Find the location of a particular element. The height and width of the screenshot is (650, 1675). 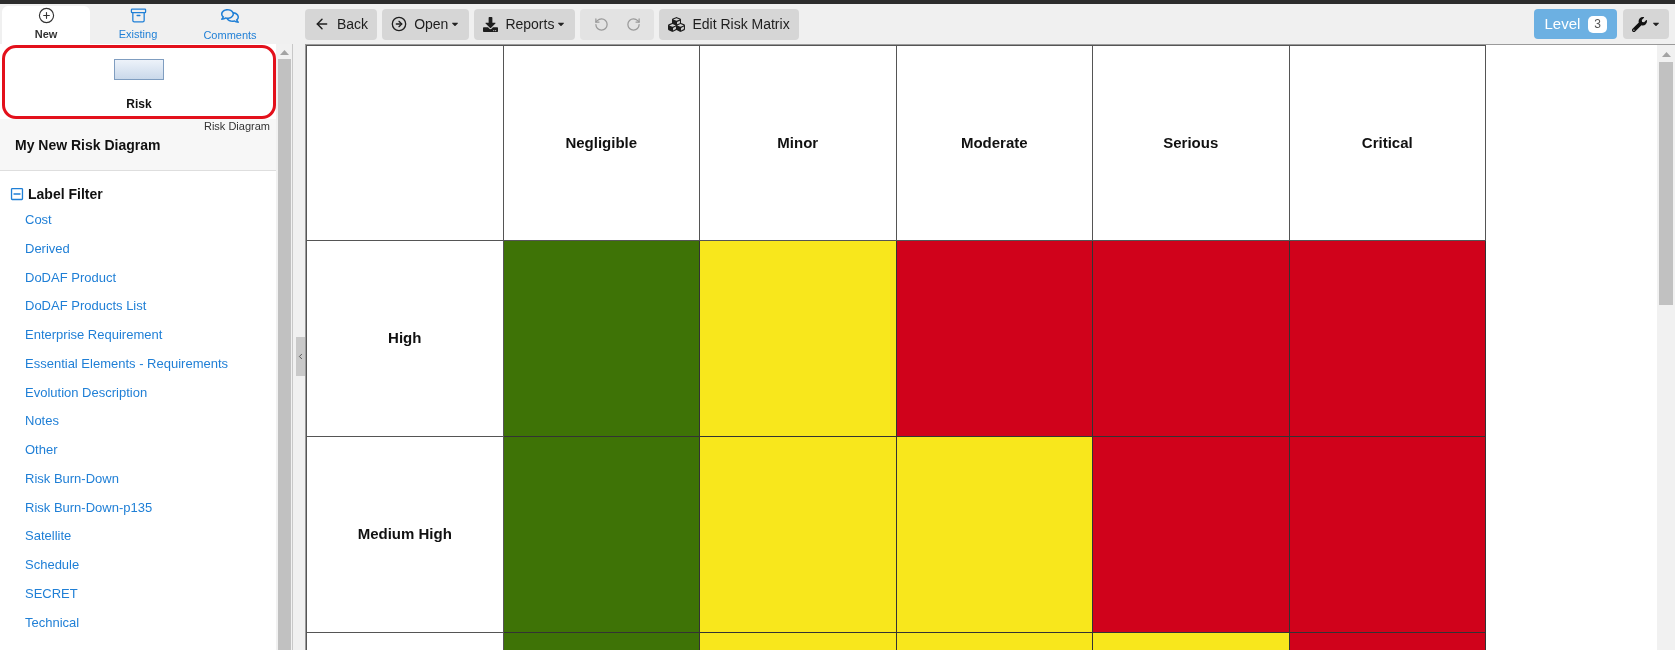

chevron-left-icon is located at coordinates (300, 356).